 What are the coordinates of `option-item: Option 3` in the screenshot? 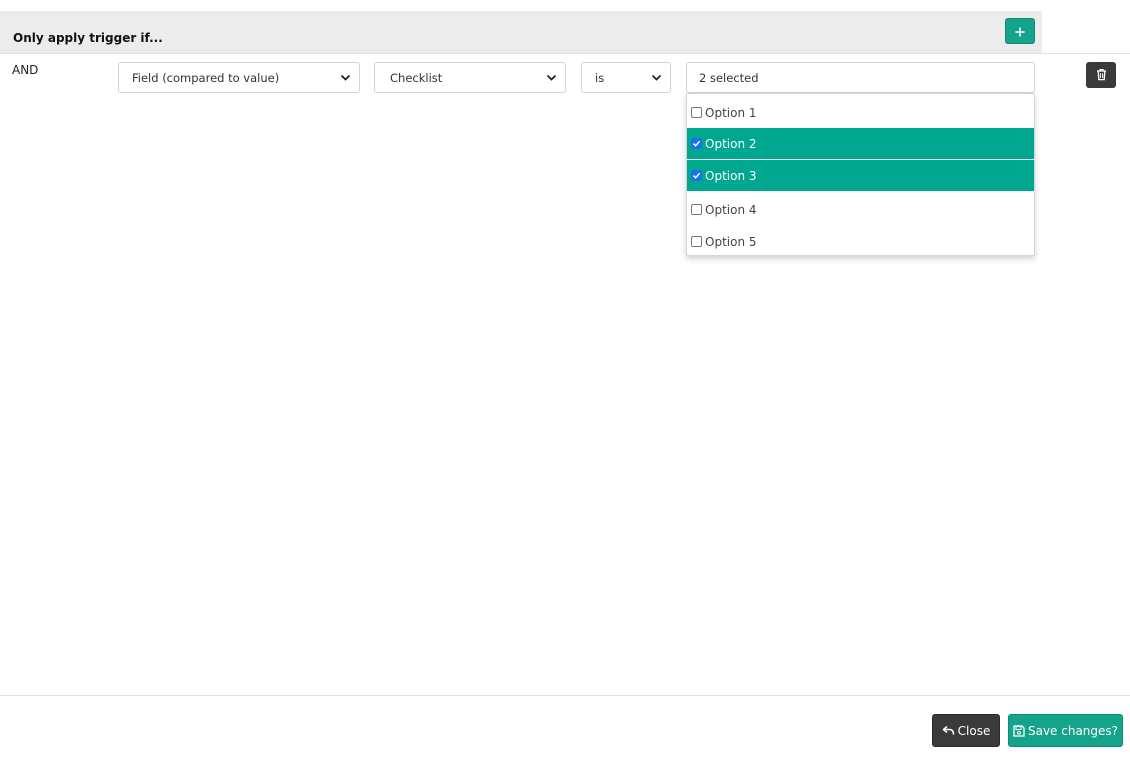 It's located at (860, 175).